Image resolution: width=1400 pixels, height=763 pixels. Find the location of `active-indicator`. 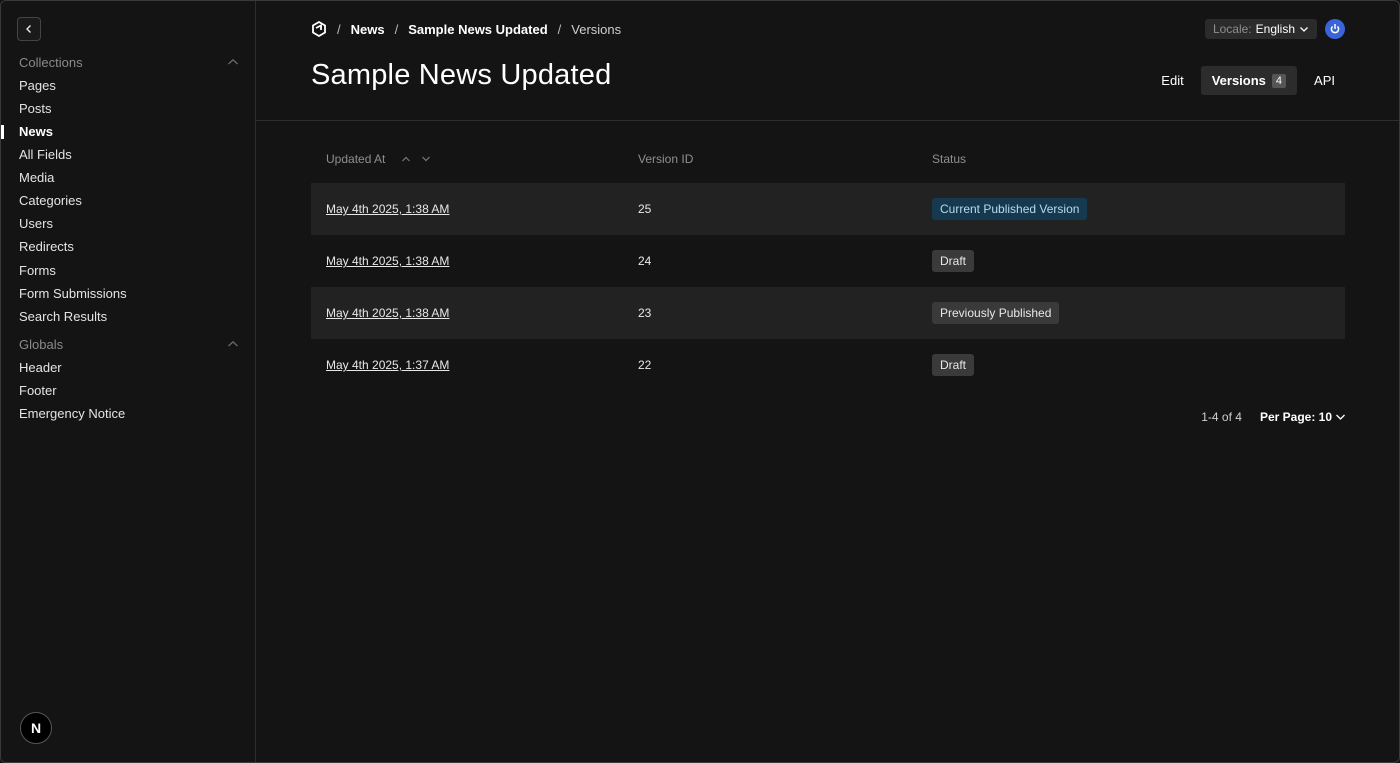

active-indicator is located at coordinates (2, 132).